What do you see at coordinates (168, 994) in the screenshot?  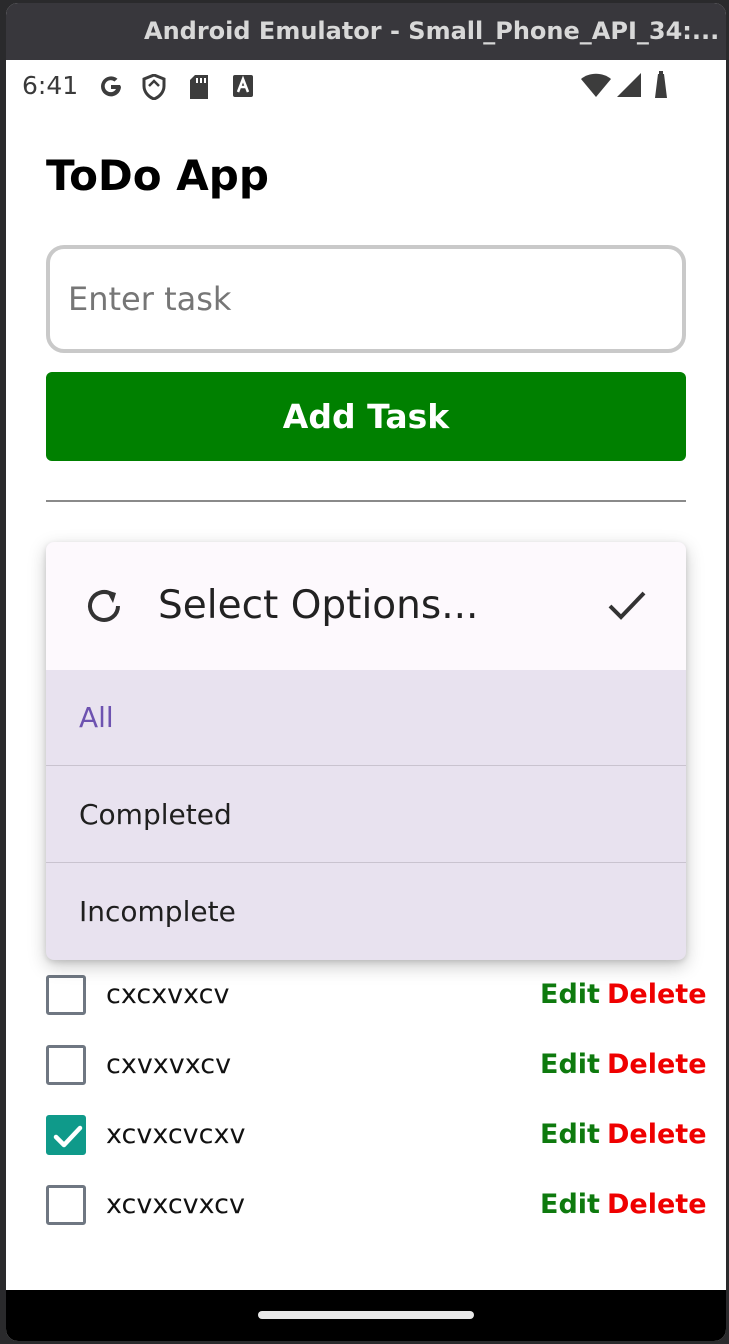 I see `task-text: cxcxvxcv` at bounding box center [168, 994].